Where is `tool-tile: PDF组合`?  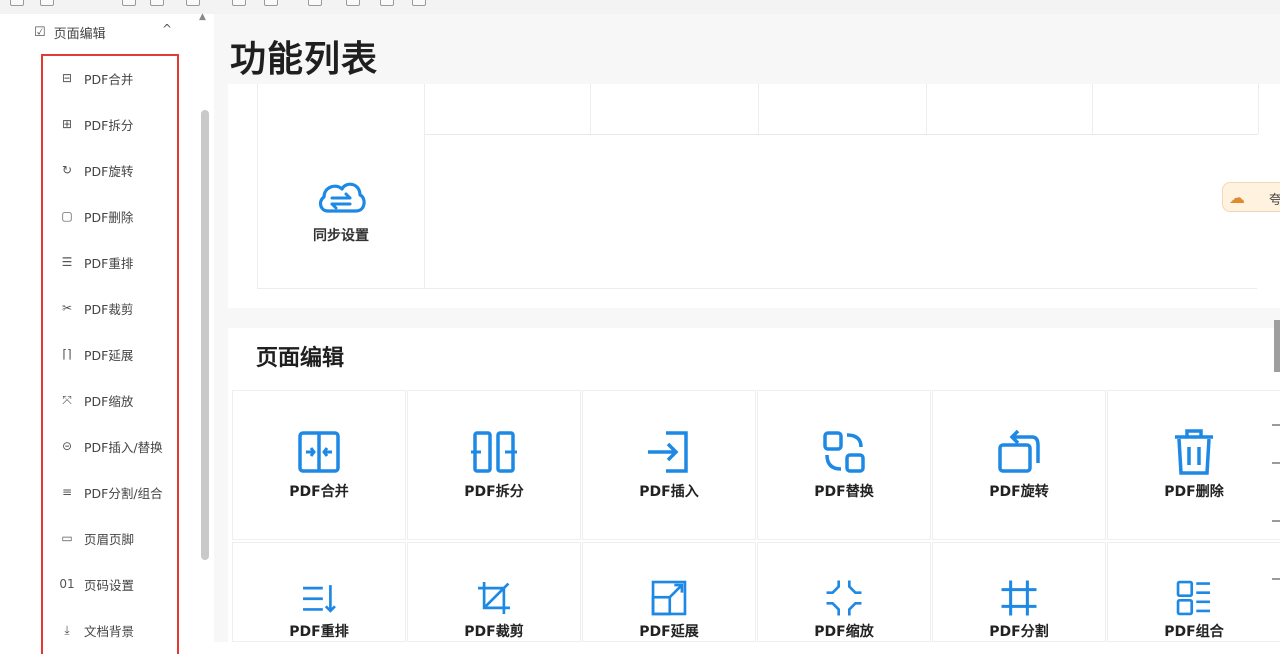
tool-tile: PDF组合 is located at coordinates (1193, 592).